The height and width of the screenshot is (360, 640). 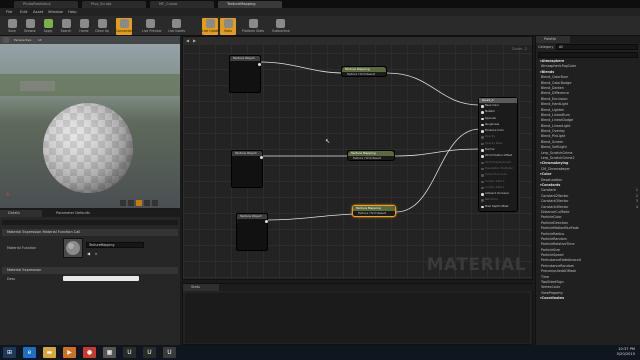 What do you see at coordinates (12, 31) in the screenshot?
I see `toolbar-button-label: Save` at bounding box center [12, 31].